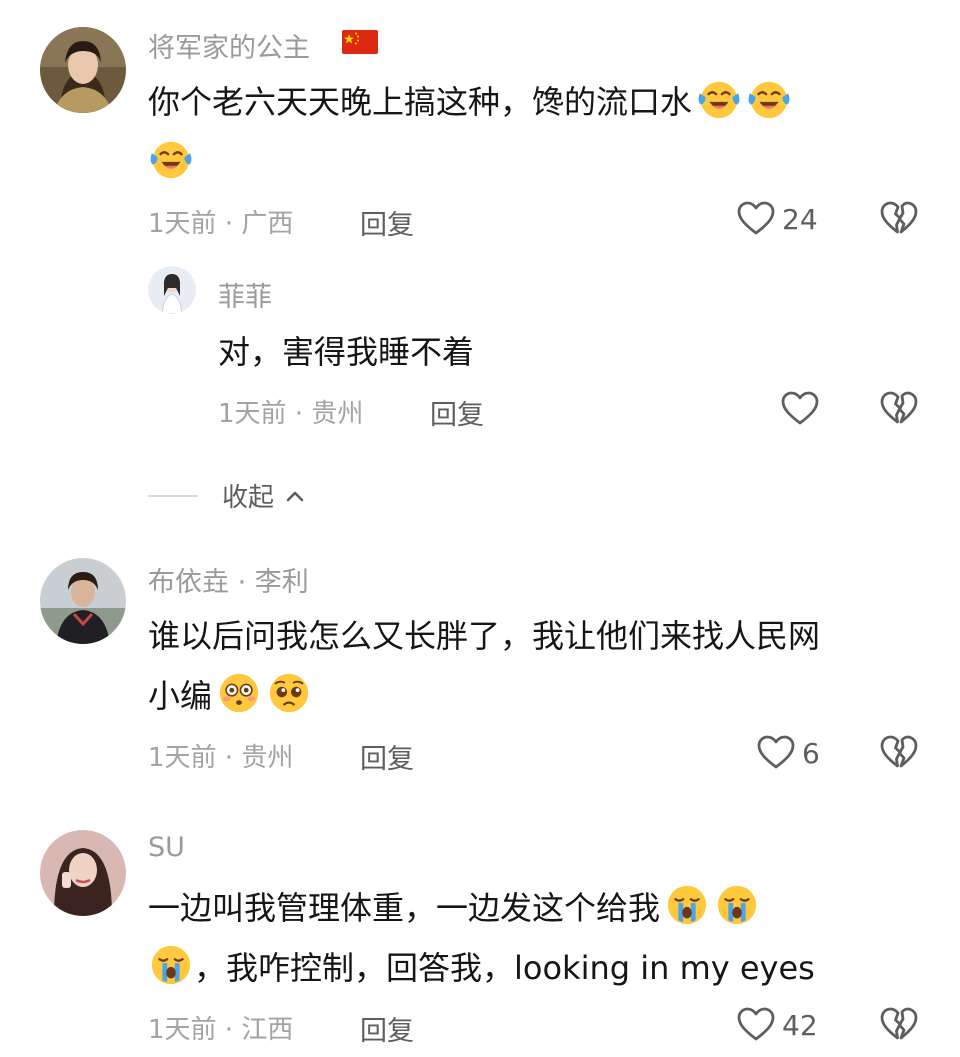  I want to click on username: 布依垚 · 李利, so click(228, 579).